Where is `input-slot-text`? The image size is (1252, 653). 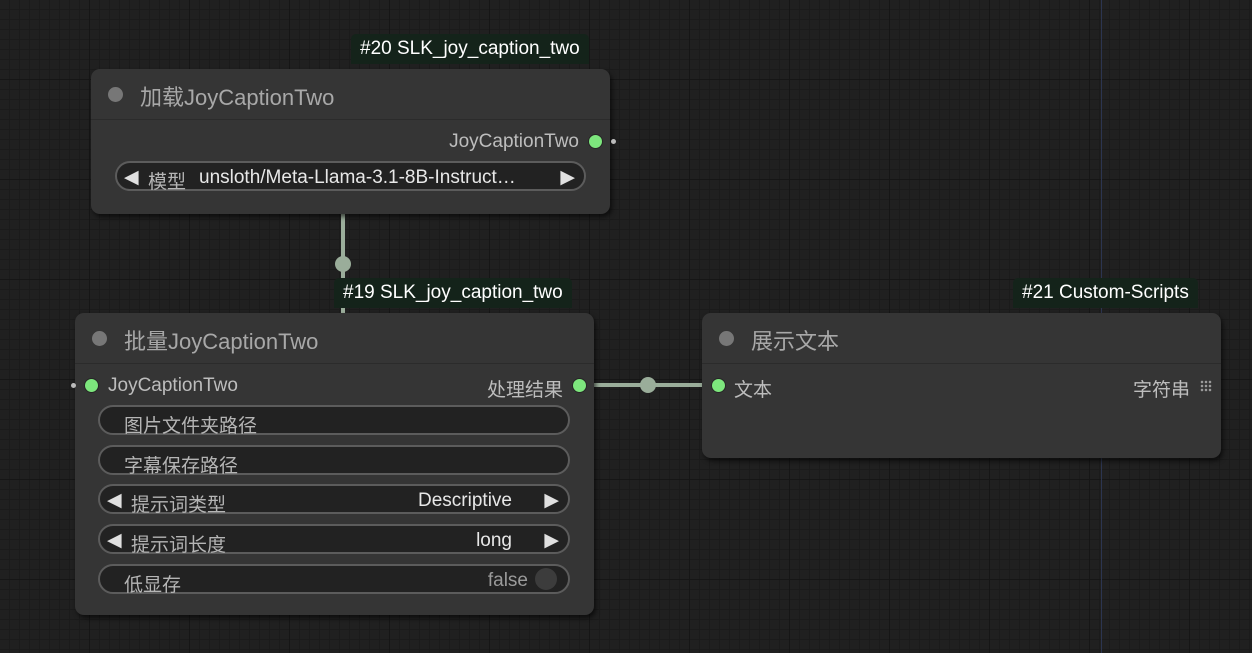 input-slot-text is located at coordinates (718, 385).